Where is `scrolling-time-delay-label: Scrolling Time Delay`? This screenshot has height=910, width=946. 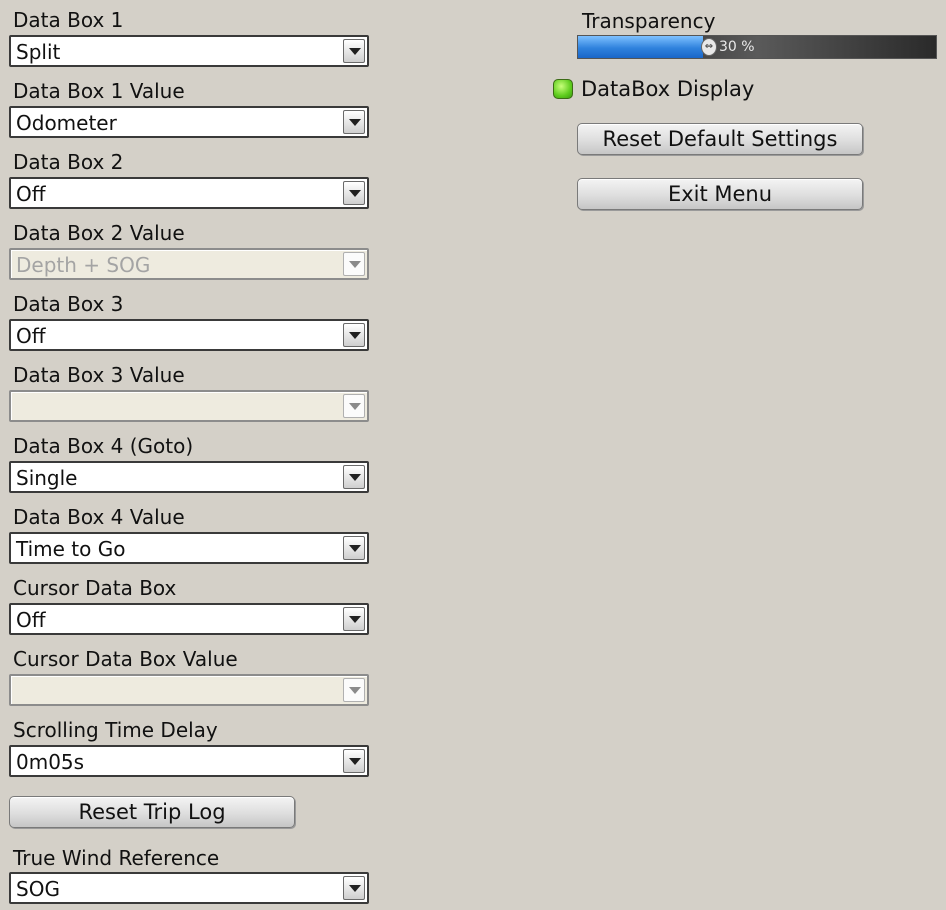
scrolling-time-delay-label: Scrolling Time Delay is located at coordinates (115, 730).